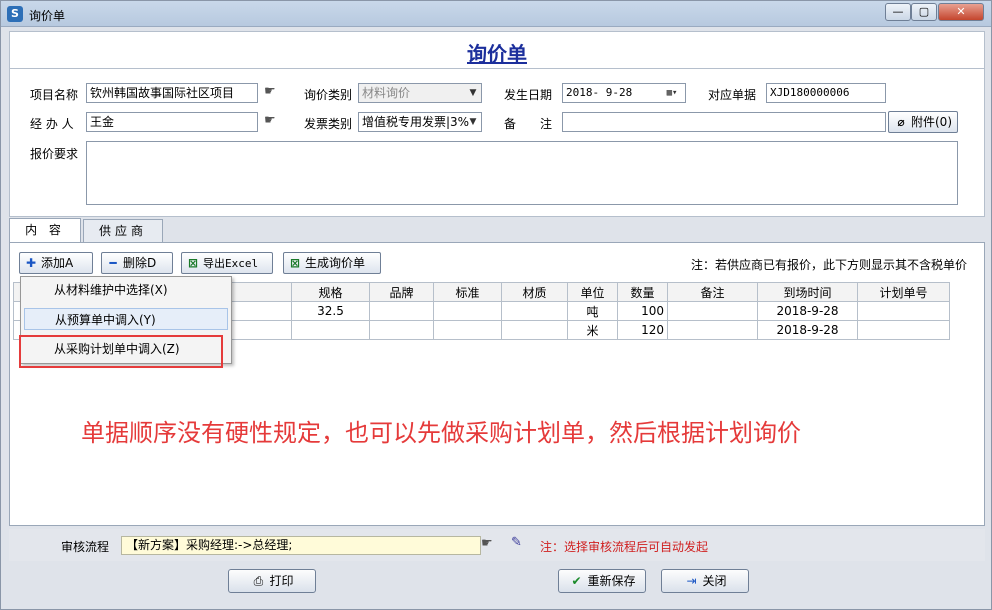  Describe the element at coordinates (712, 292) in the screenshot. I see `column-header: 备注` at that location.